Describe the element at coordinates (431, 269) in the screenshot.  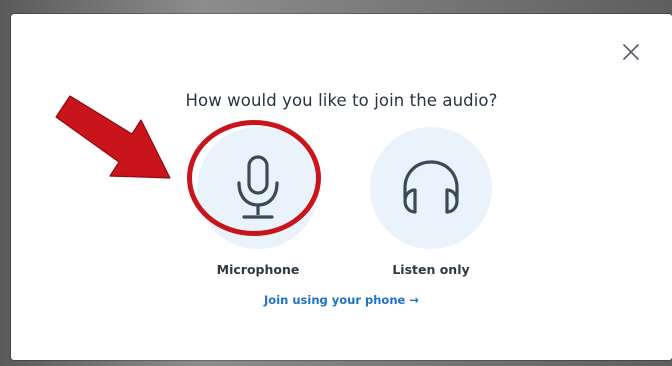
I see `listen-only-label: Listen only` at that location.